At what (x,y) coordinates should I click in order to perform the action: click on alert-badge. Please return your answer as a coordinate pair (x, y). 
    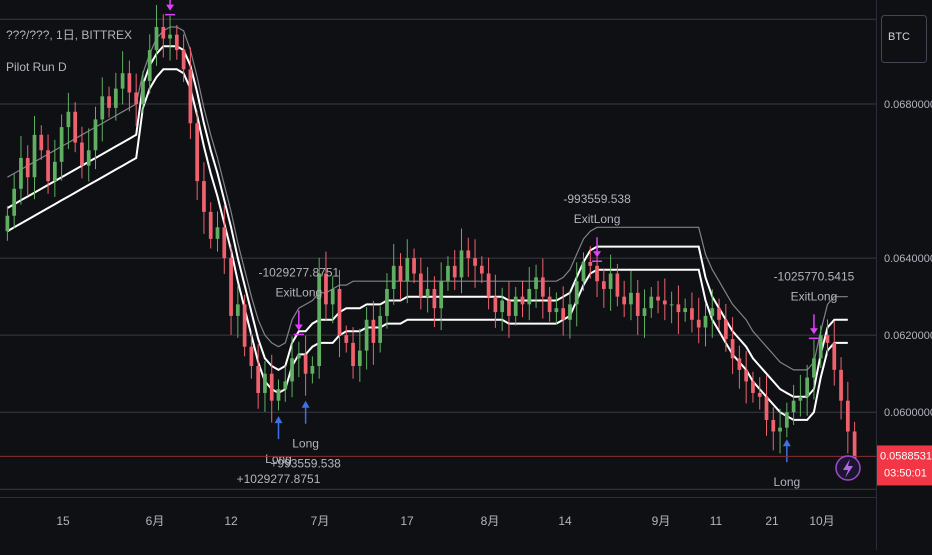
    Looking at the image, I should click on (848, 468).